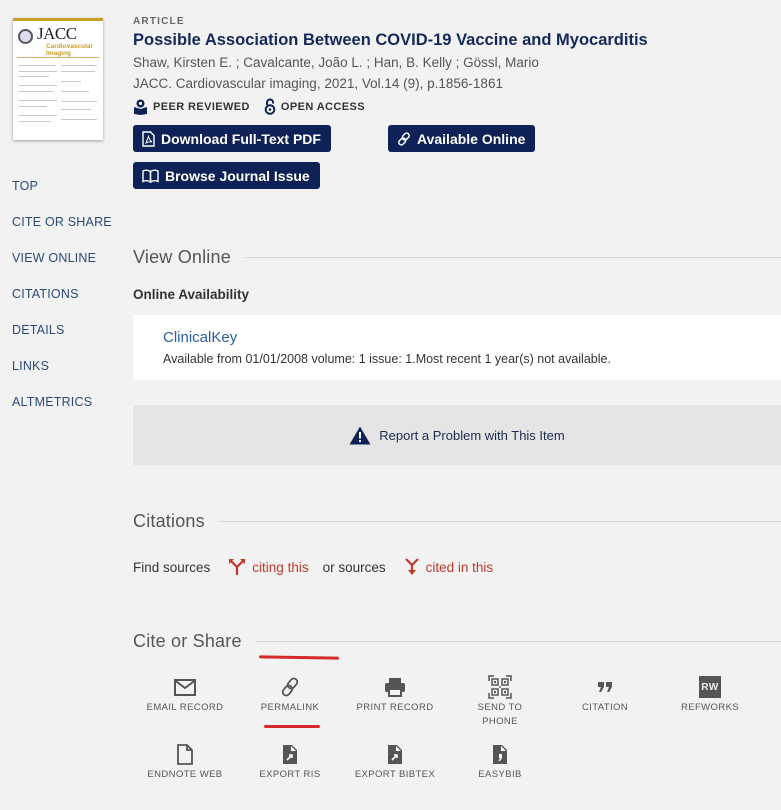  I want to click on citing-this-link: citing this, so click(268, 567).